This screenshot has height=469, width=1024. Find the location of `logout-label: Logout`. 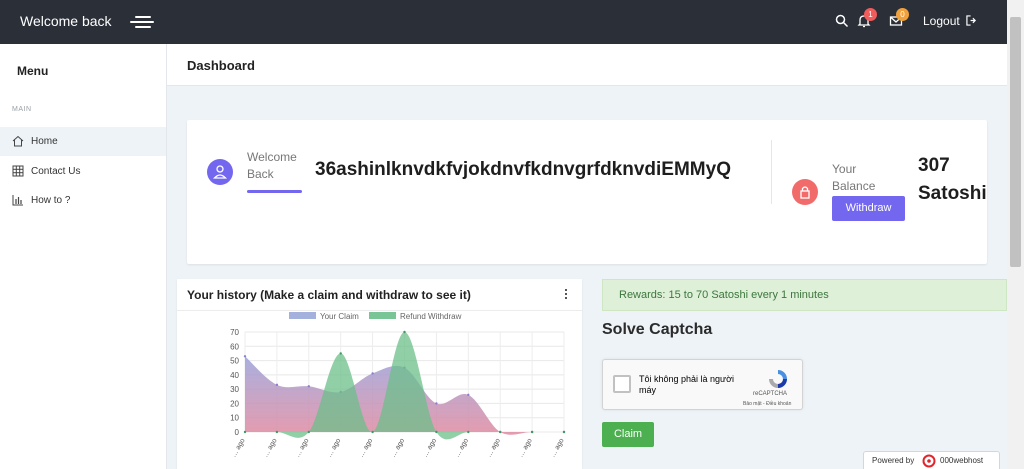

logout-label: Logout is located at coordinates (941, 21).